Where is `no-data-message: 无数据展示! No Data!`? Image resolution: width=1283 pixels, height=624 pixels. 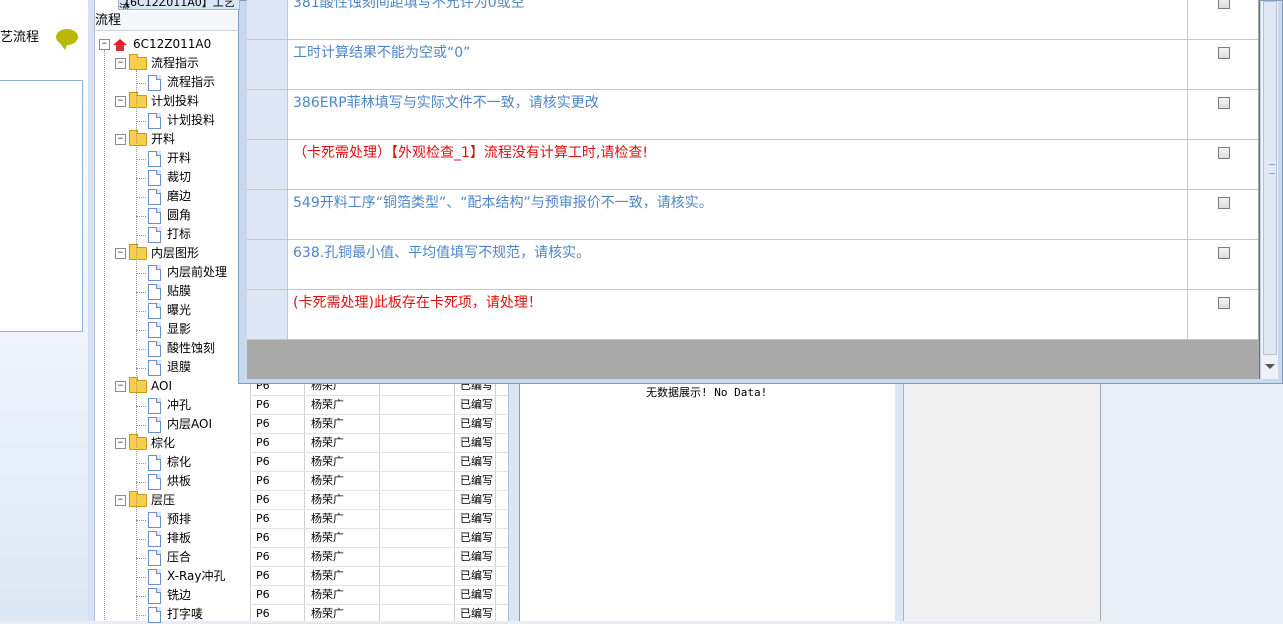 no-data-message: 无数据展示! No Data! is located at coordinates (707, 392).